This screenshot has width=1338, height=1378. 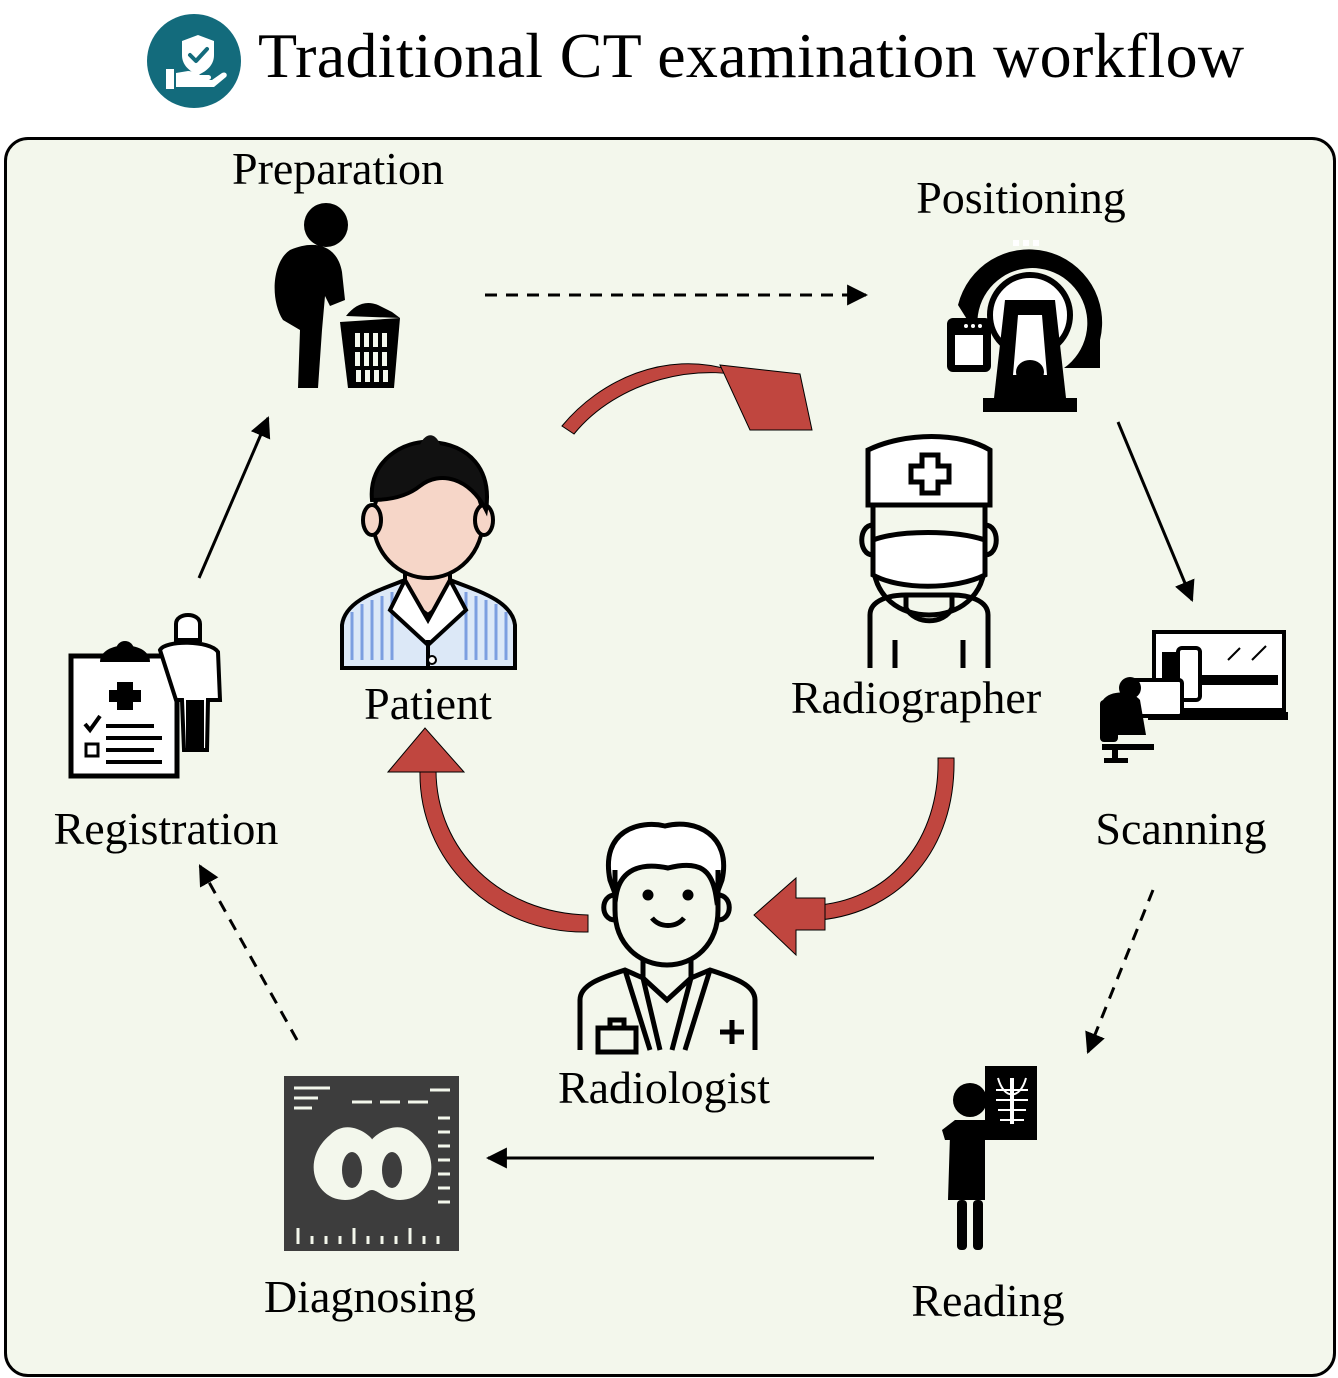 I want to click on flow-arrow-diagnosing-registration, so click(x=248, y=952).